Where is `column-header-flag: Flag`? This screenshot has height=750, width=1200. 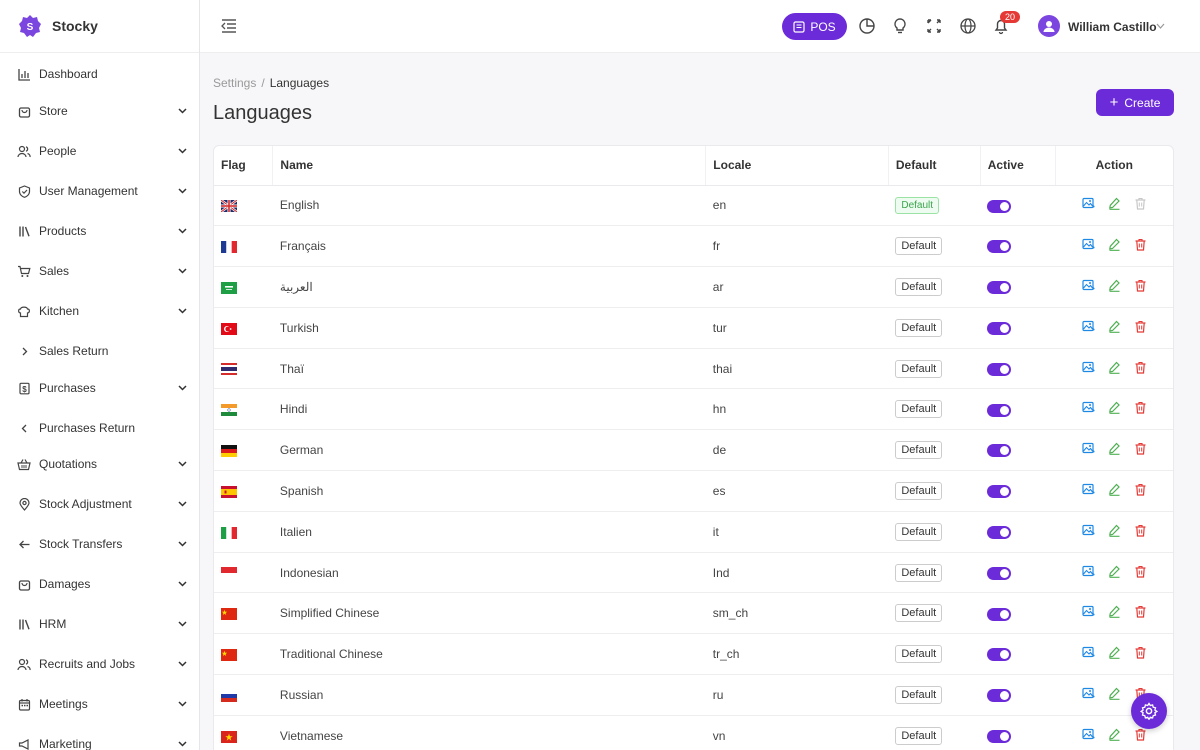
column-header-flag: Flag is located at coordinates (243, 166).